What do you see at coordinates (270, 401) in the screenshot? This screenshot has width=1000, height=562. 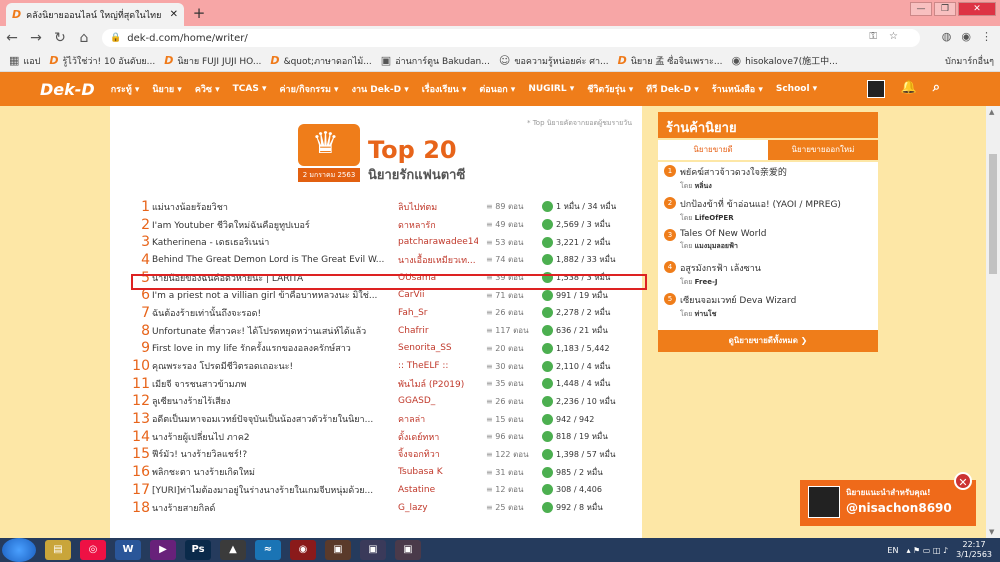 I see `novel-title-link: ลูเซียนางร้ายไร้เสียง` at bounding box center [270, 401].